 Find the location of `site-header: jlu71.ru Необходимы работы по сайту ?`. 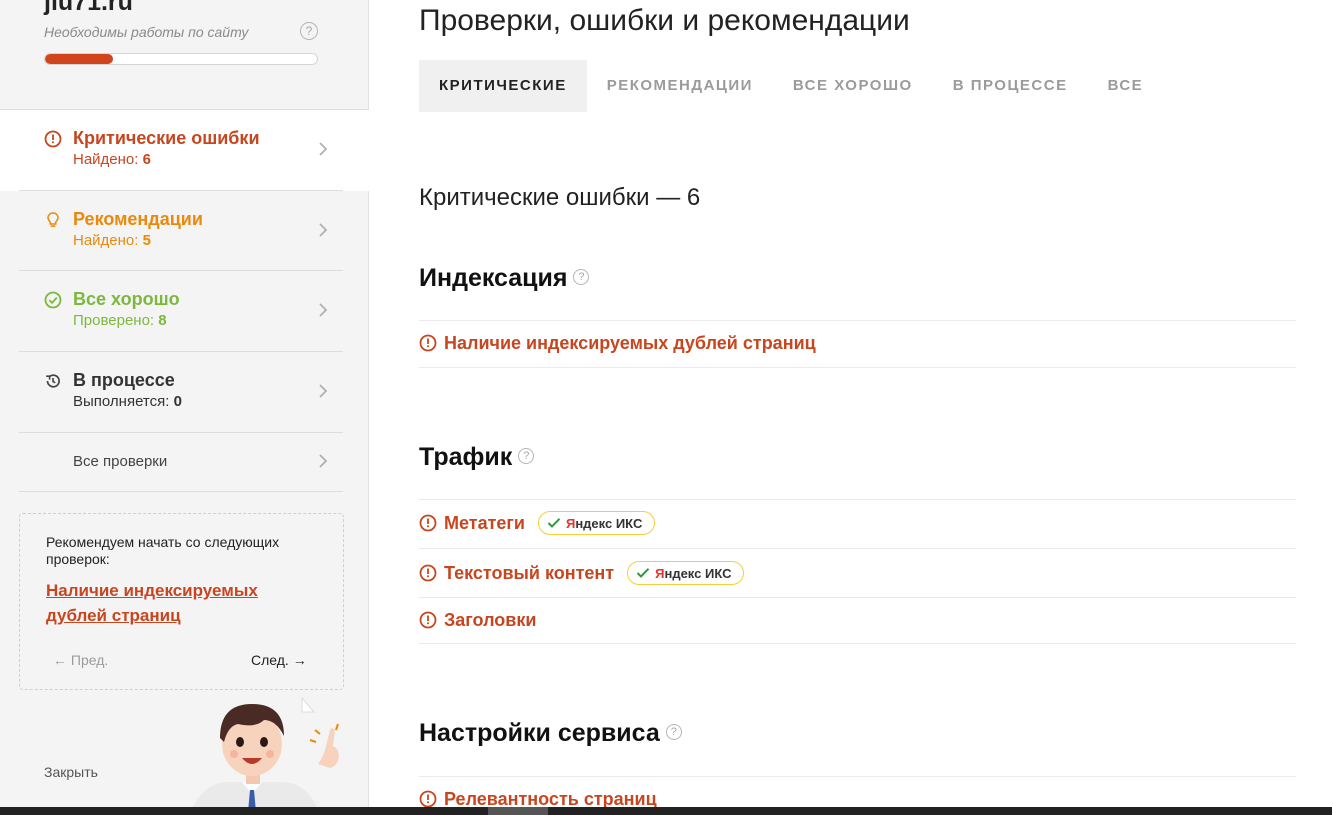

site-header: jlu71.ru Необходимы работы по сайту ? is located at coordinates (184, 55).